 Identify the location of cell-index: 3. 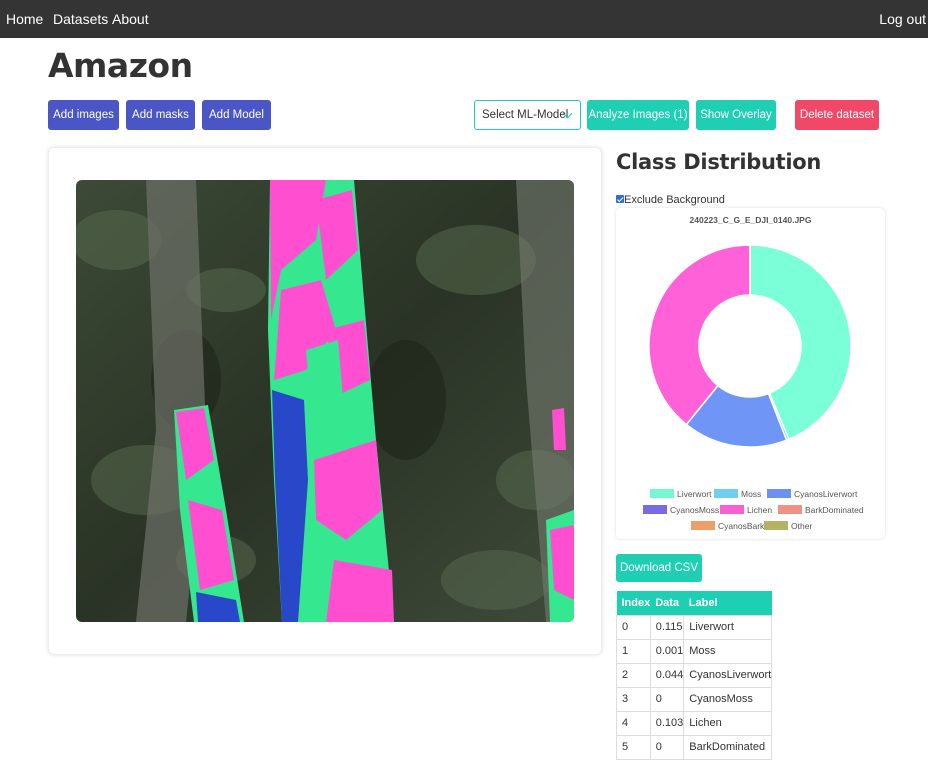
(633, 699).